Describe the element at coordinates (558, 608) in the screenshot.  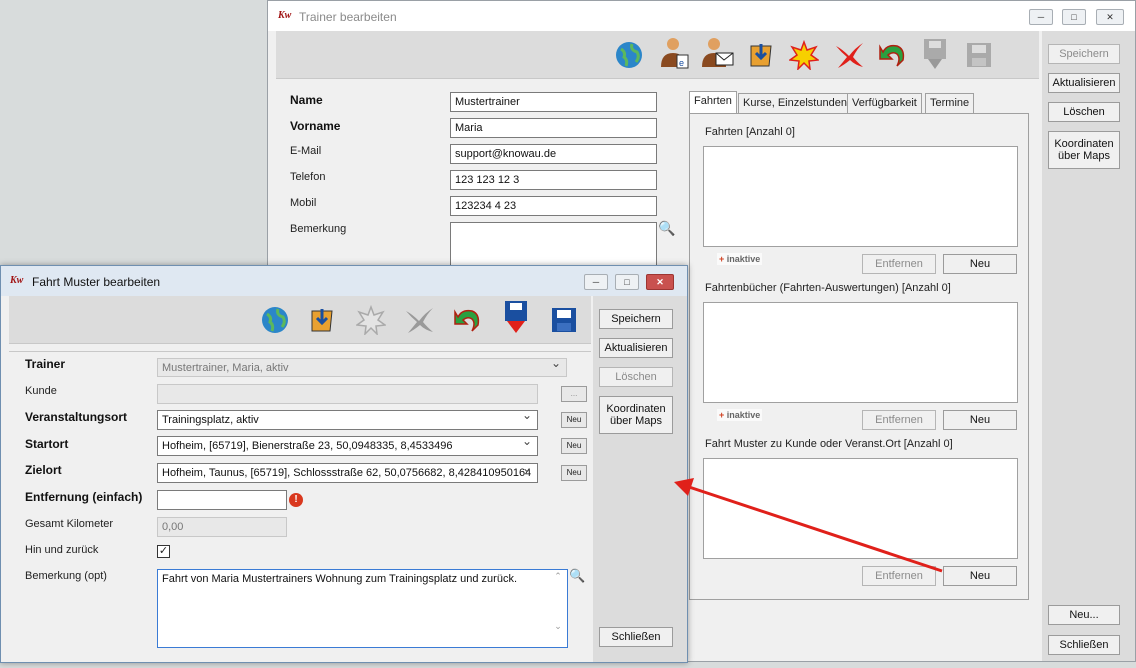
I see `bemerkung-scrollbar: ⌃ ⌄` at that location.